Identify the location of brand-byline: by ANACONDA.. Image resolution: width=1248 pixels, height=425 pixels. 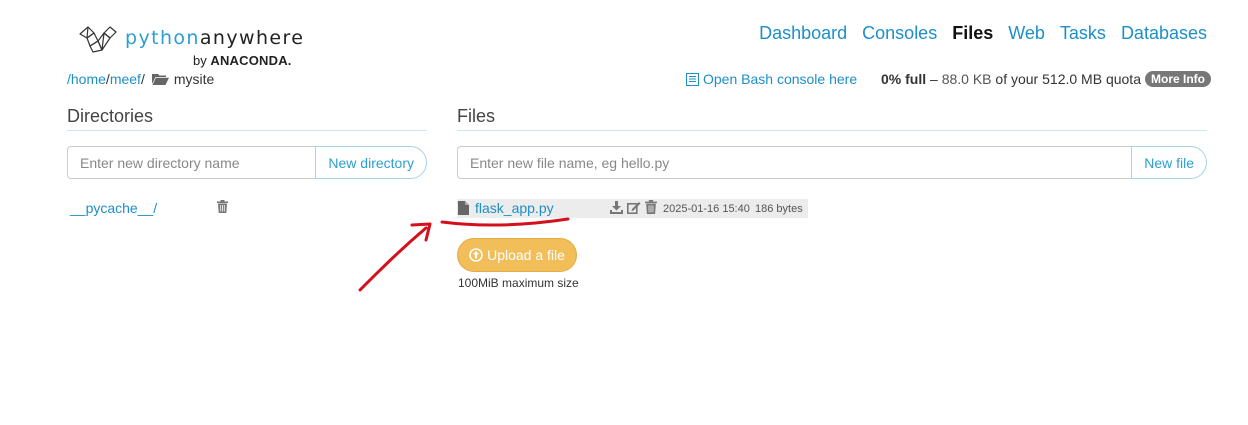
(242, 60).